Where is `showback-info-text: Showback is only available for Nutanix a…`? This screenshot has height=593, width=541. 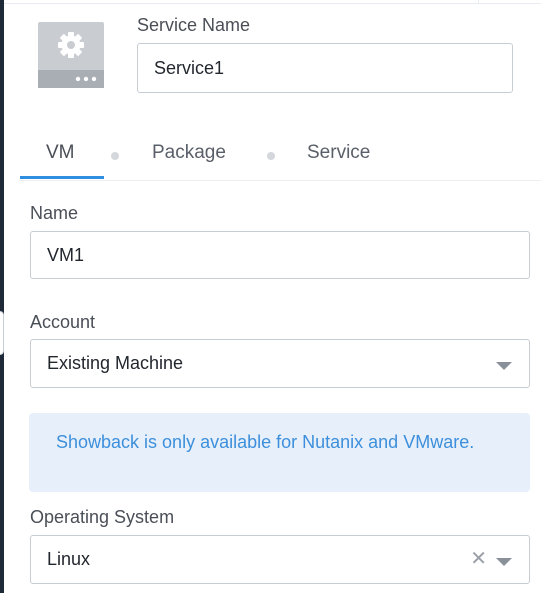
showback-info-text: Showback is only available for Nutanix a… is located at coordinates (265, 442).